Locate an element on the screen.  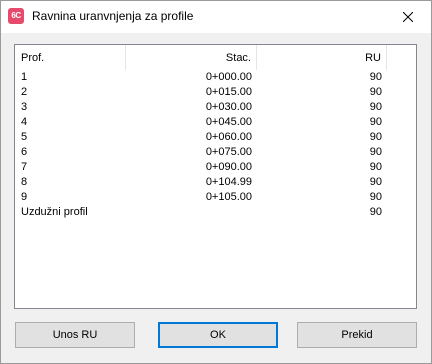
cell-stac: 0+090.00 is located at coordinates (228, 167).